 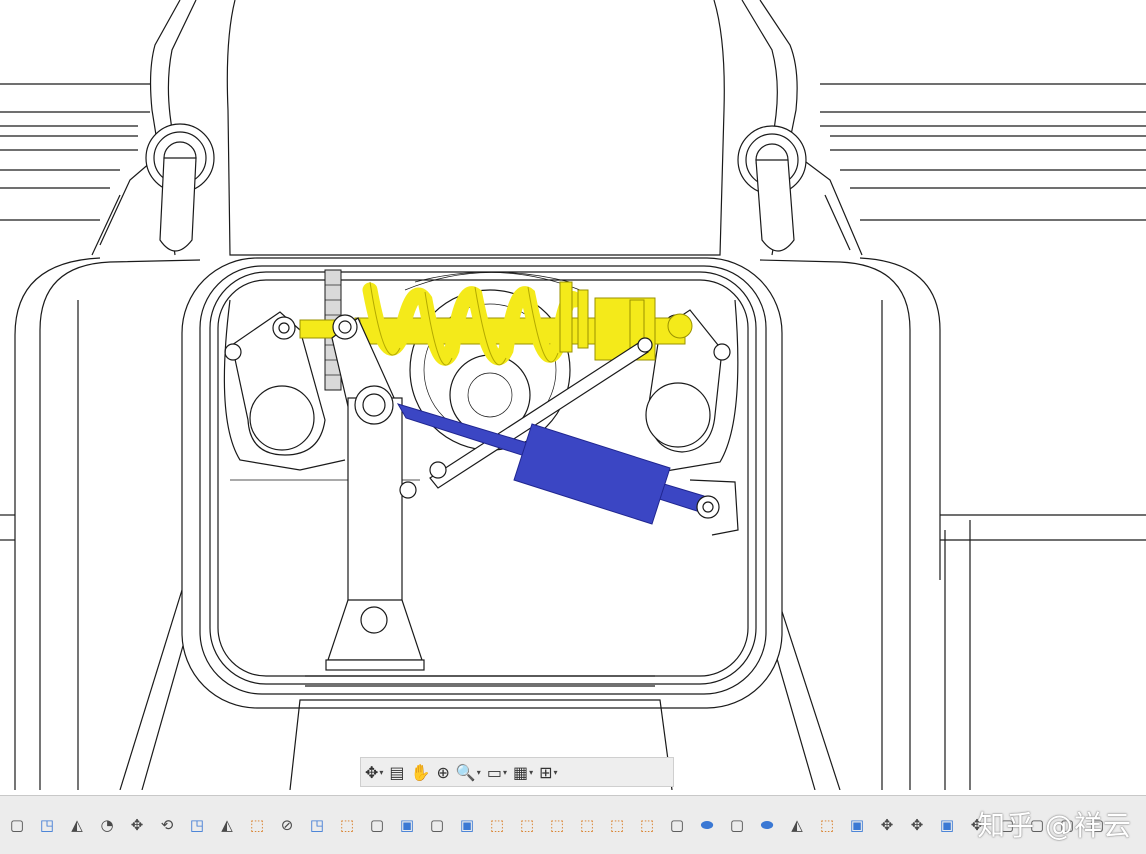 I want to click on solid-4-icon: ▢, so click(x=737, y=825).